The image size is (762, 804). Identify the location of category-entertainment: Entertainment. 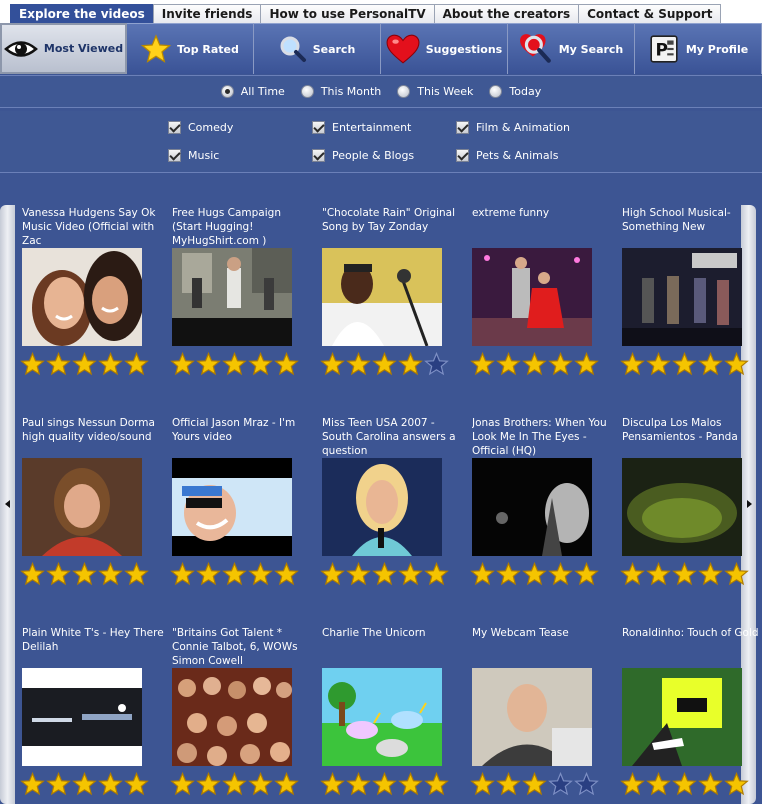
(361, 127).